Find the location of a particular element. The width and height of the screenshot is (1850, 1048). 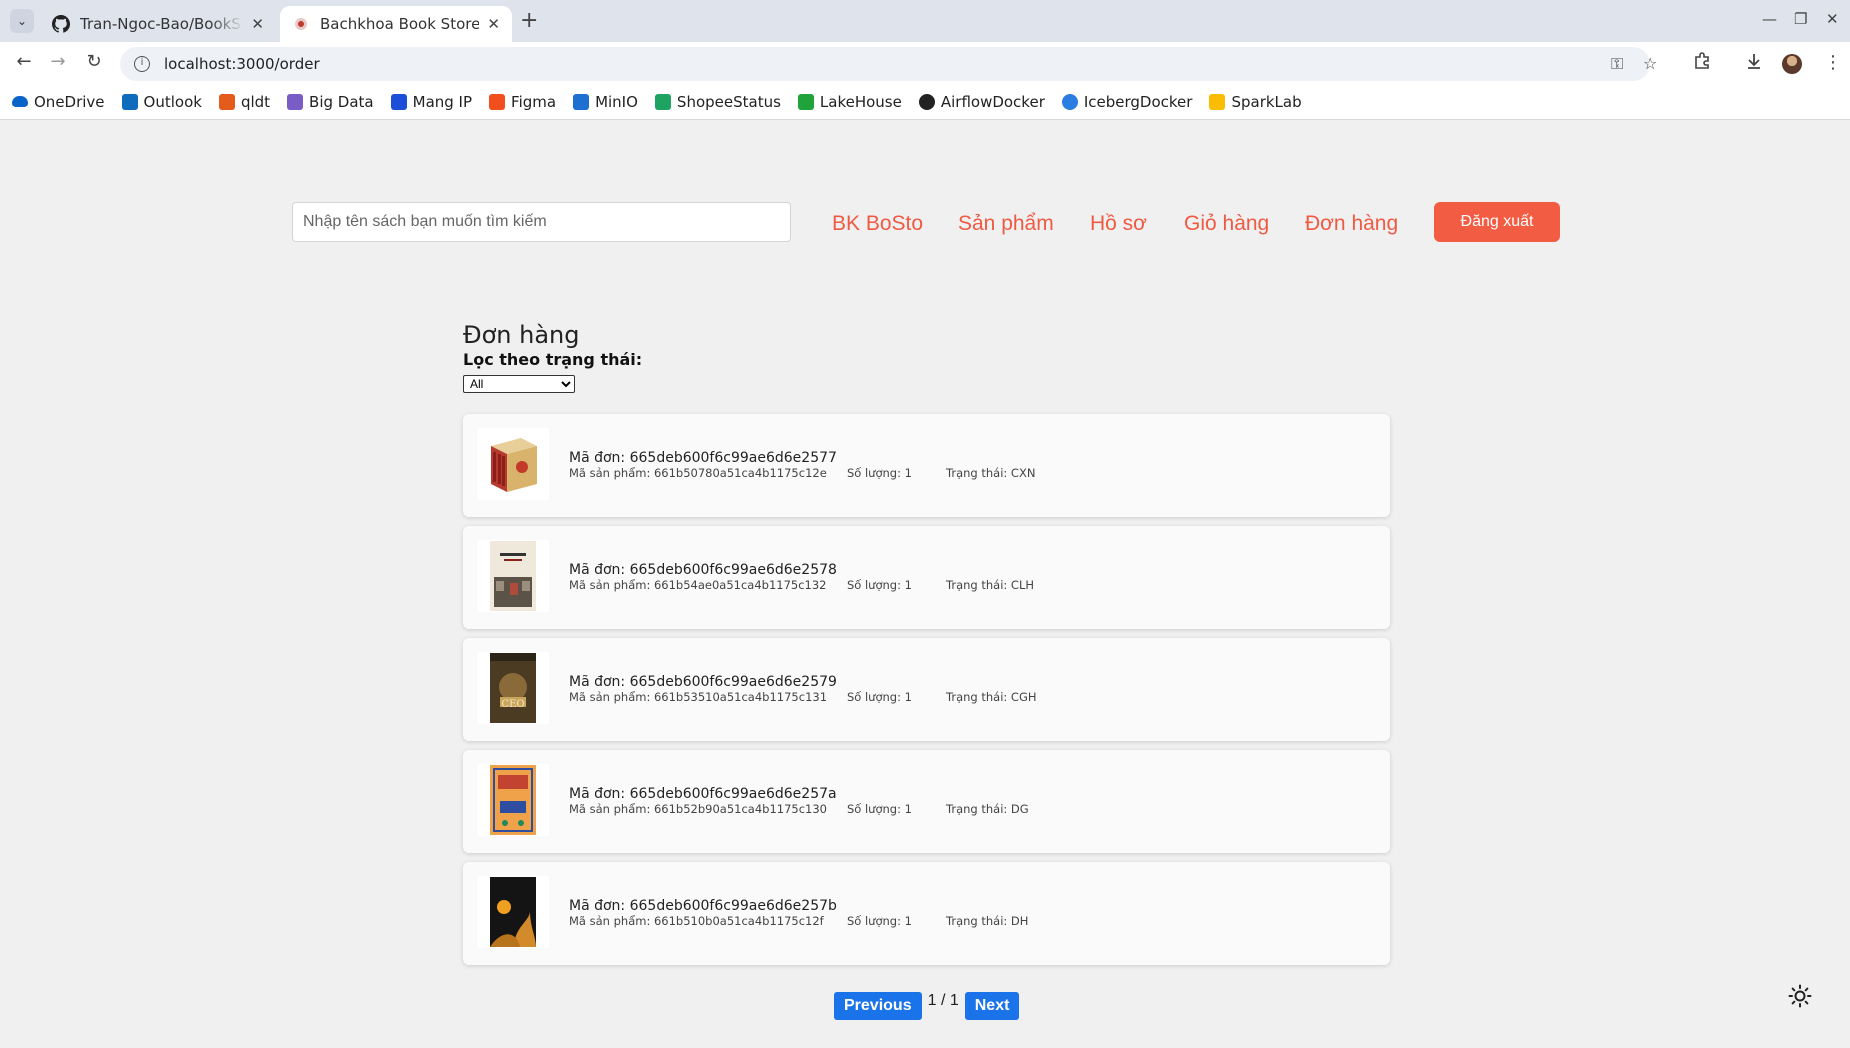

close-window-icon: ✕ is located at coordinates (1832, 19).